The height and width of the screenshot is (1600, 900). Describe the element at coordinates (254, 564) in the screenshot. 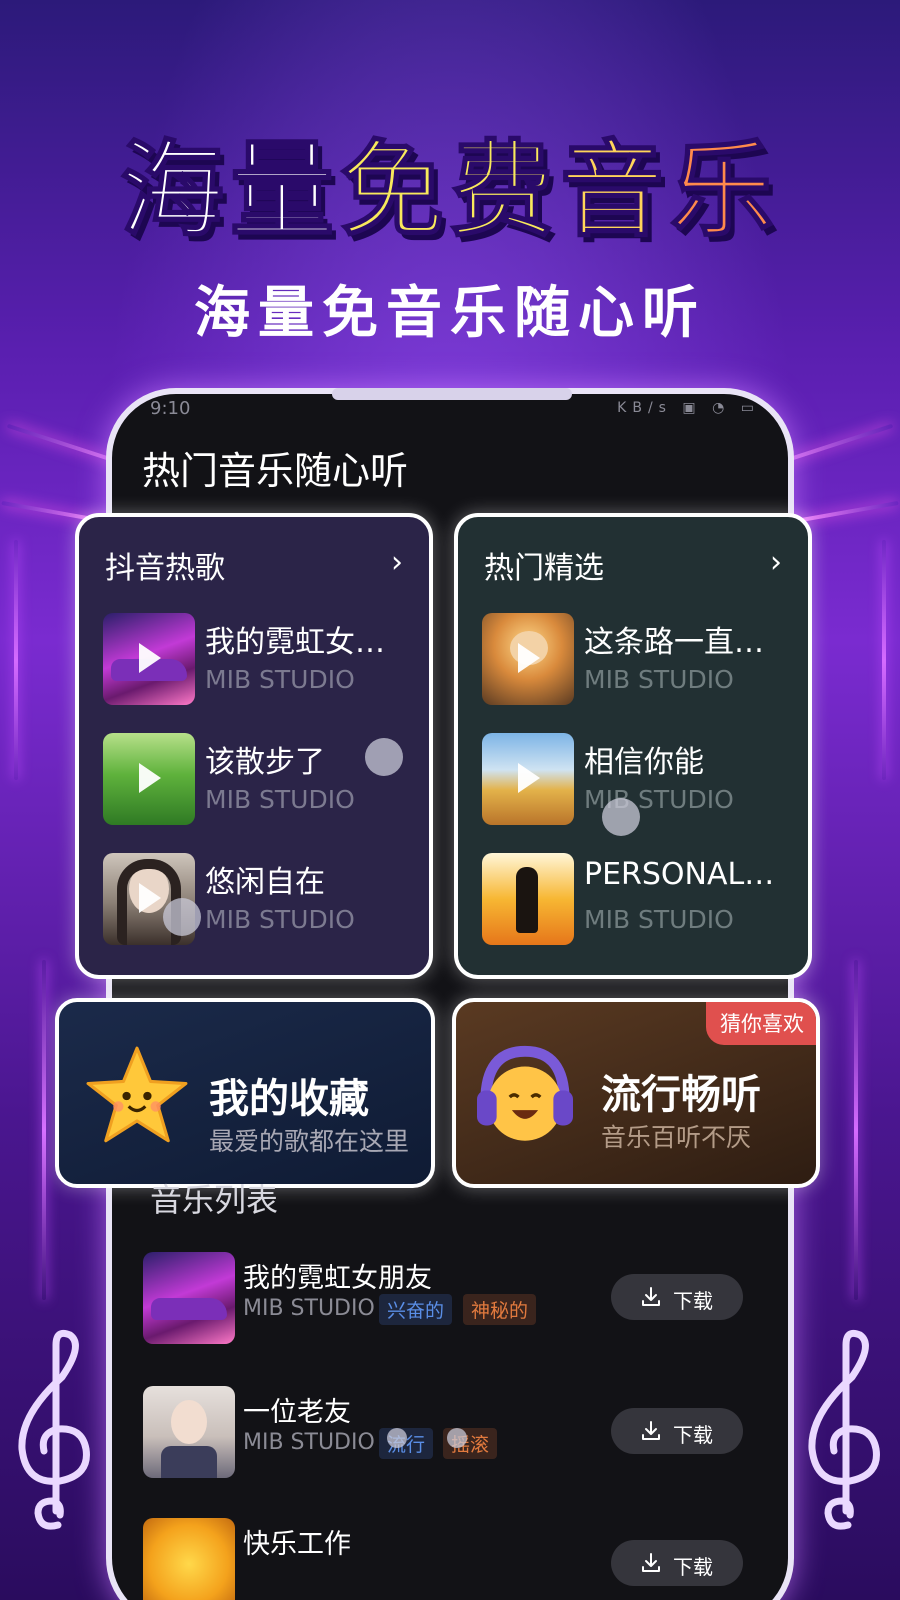

I see `card-header: 抖音热歌 ›` at that location.